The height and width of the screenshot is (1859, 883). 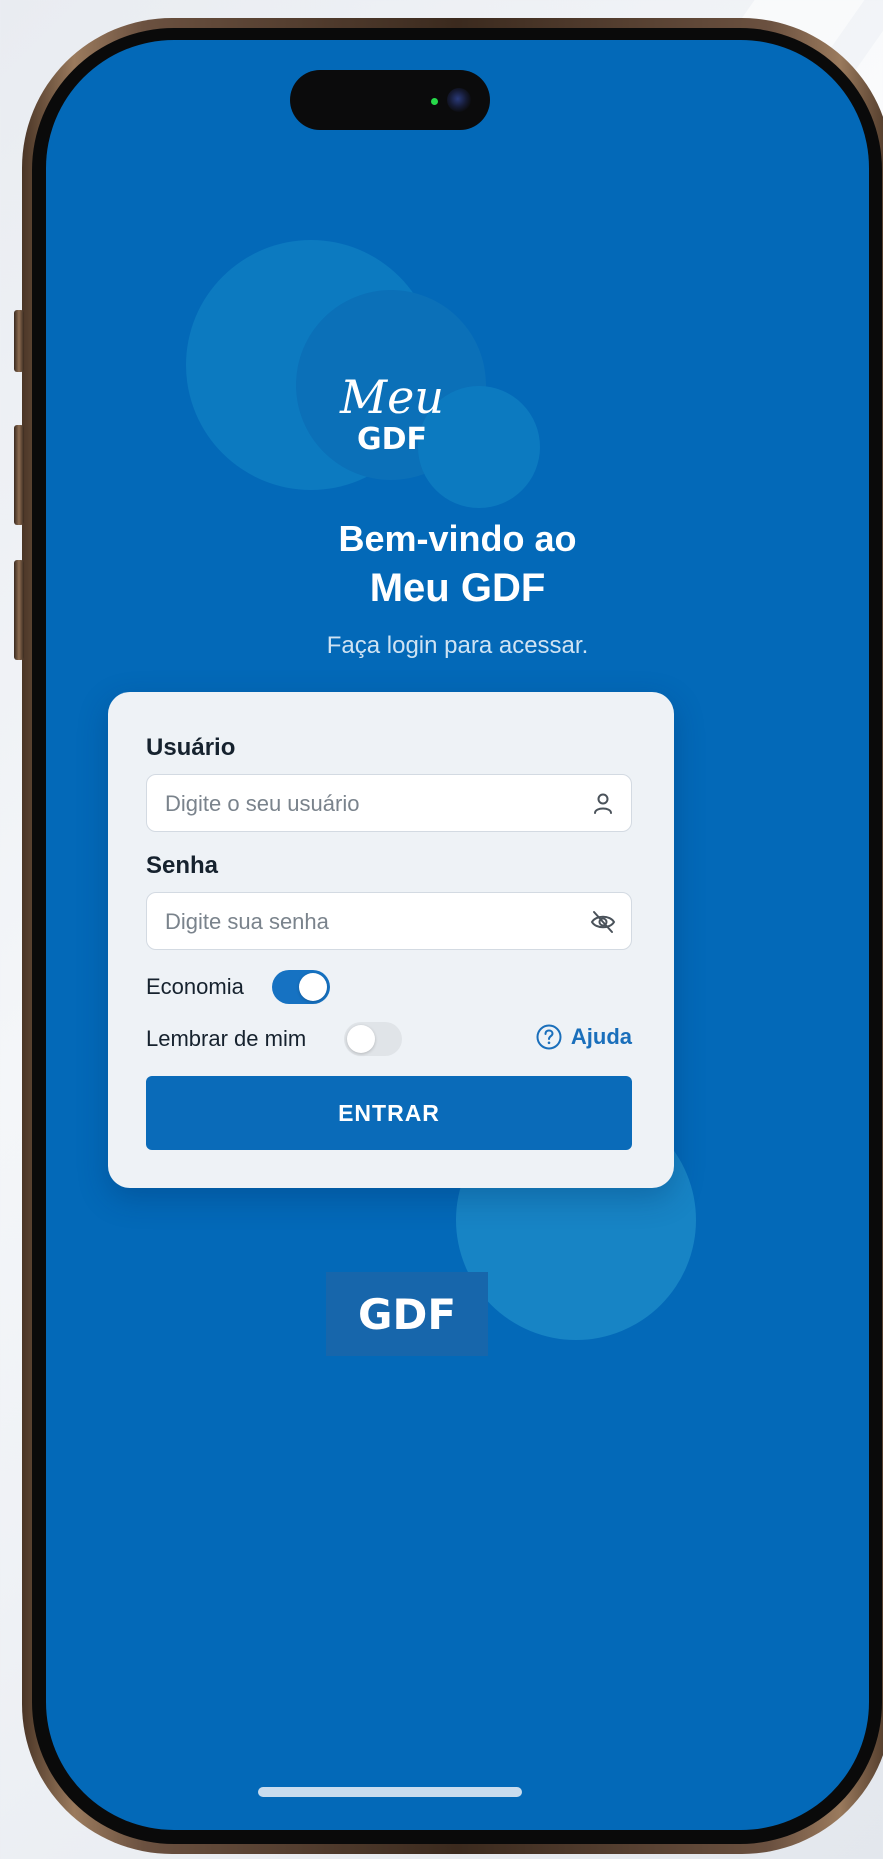 I want to click on eye-off-icon, so click(x=603, y=922).